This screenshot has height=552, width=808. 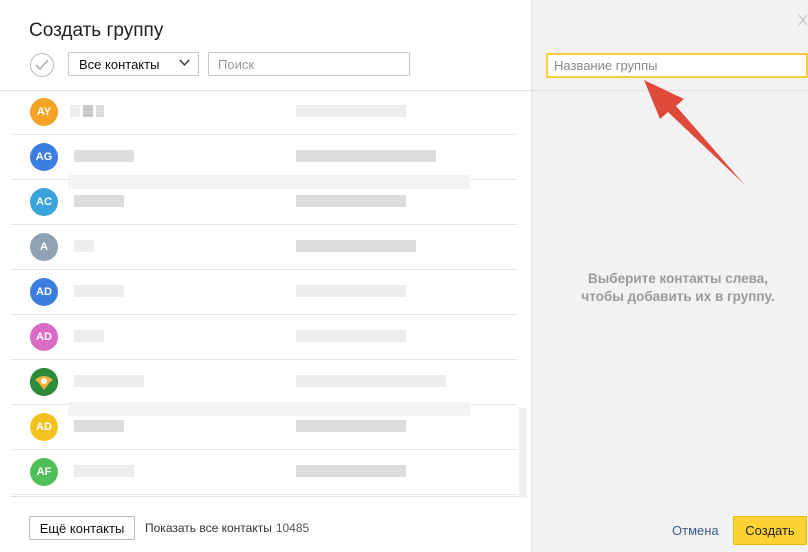 What do you see at coordinates (44, 112) in the screenshot?
I see `avatar: AY` at bounding box center [44, 112].